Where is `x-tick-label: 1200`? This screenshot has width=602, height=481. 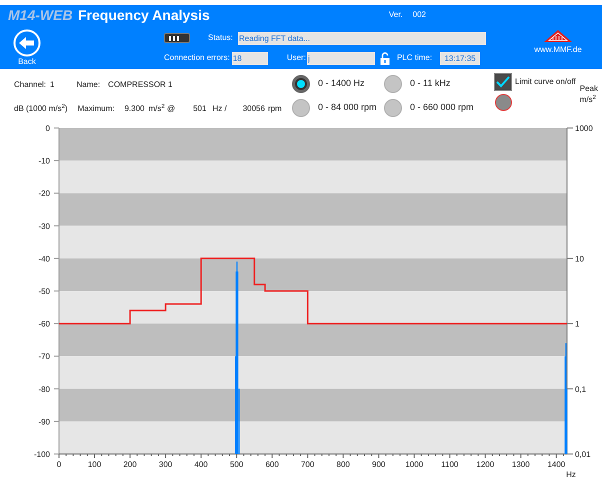 x-tick-label: 1200 is located at coordinates (485, 464).